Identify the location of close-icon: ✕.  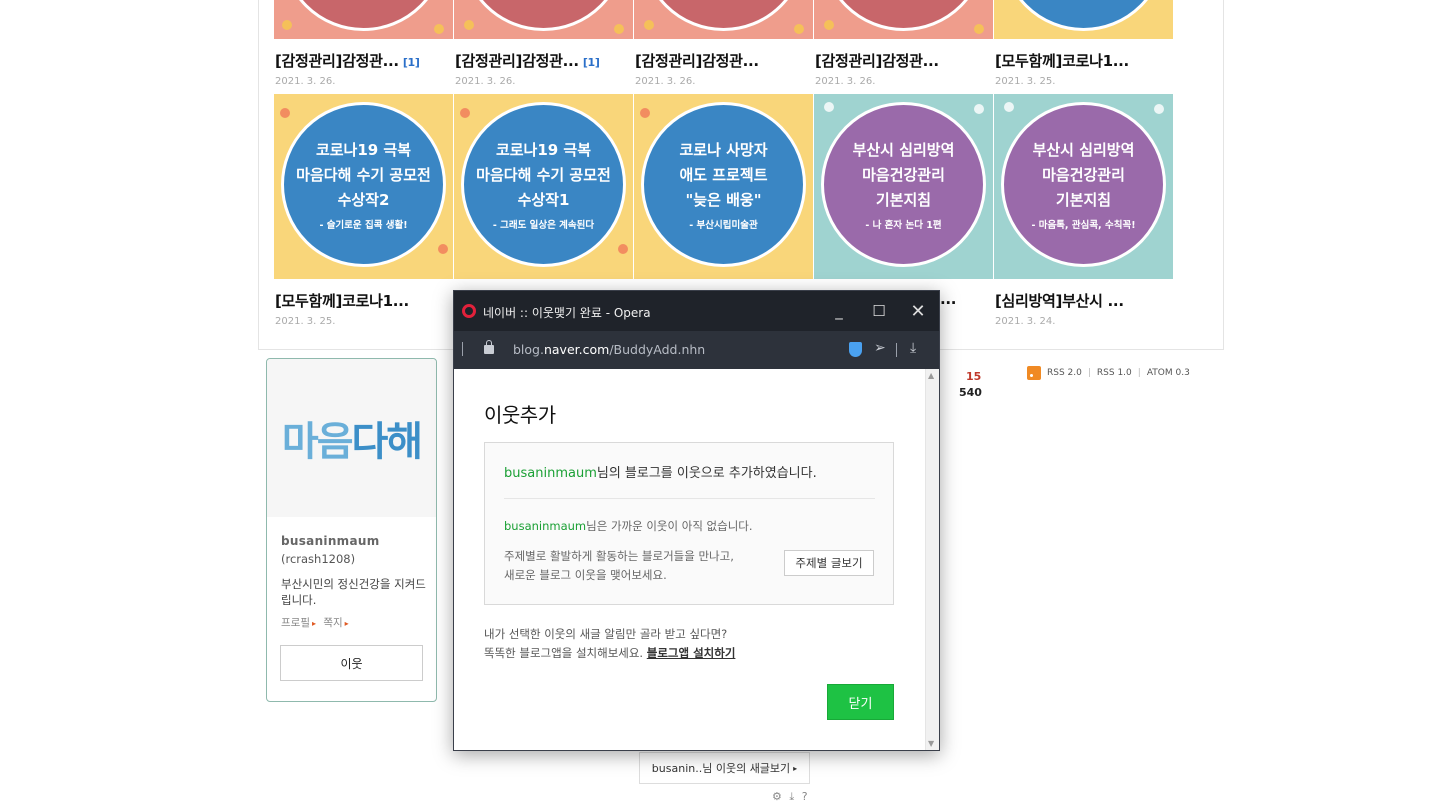
(918, 311).